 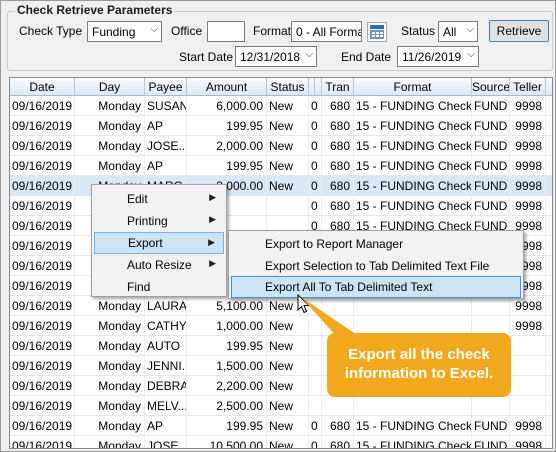 I want to click on menu-item-edit: Edit ▶, so click(x=159, y=199).